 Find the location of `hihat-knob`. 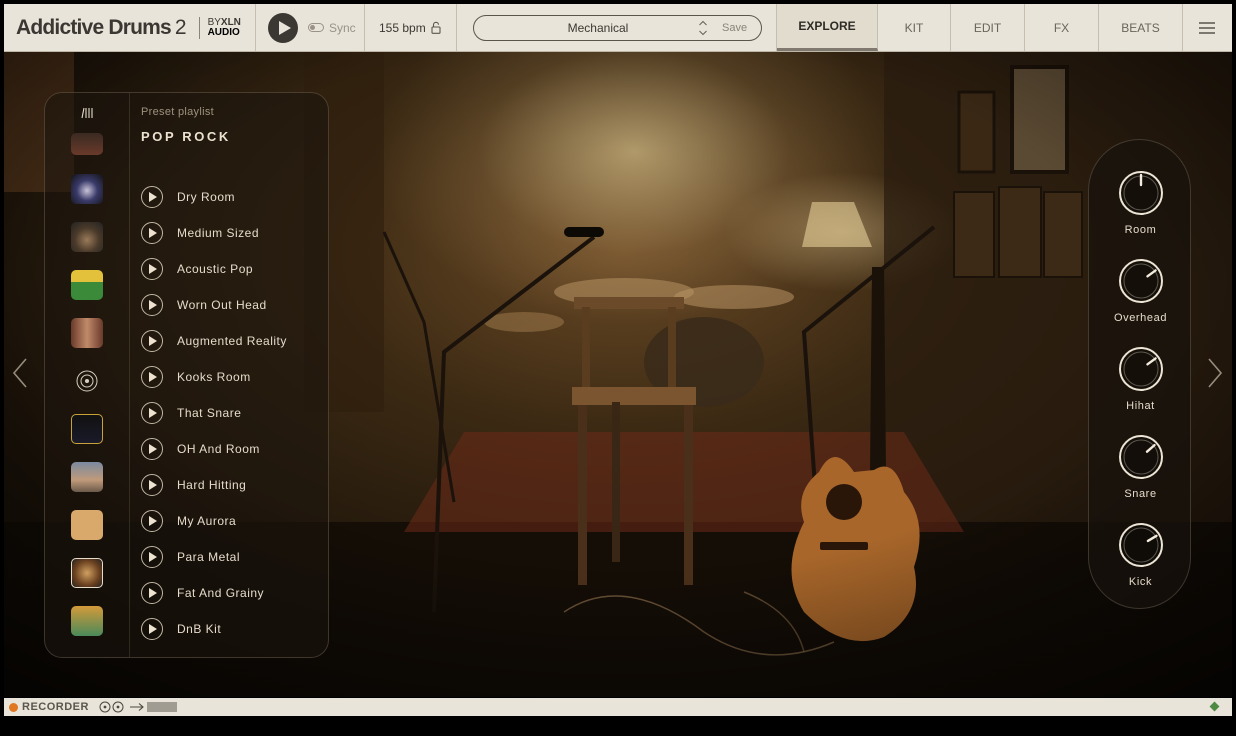

hihat-knob is located at coordinates (1141, 369).